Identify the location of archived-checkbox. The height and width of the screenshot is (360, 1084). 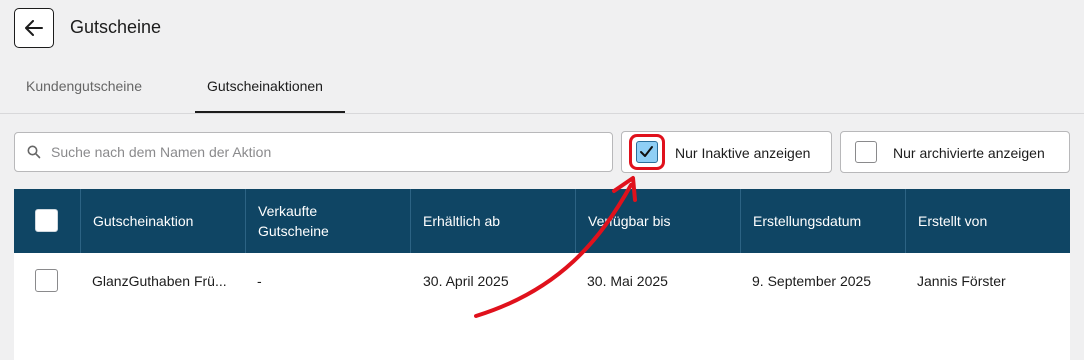
(866, 152).